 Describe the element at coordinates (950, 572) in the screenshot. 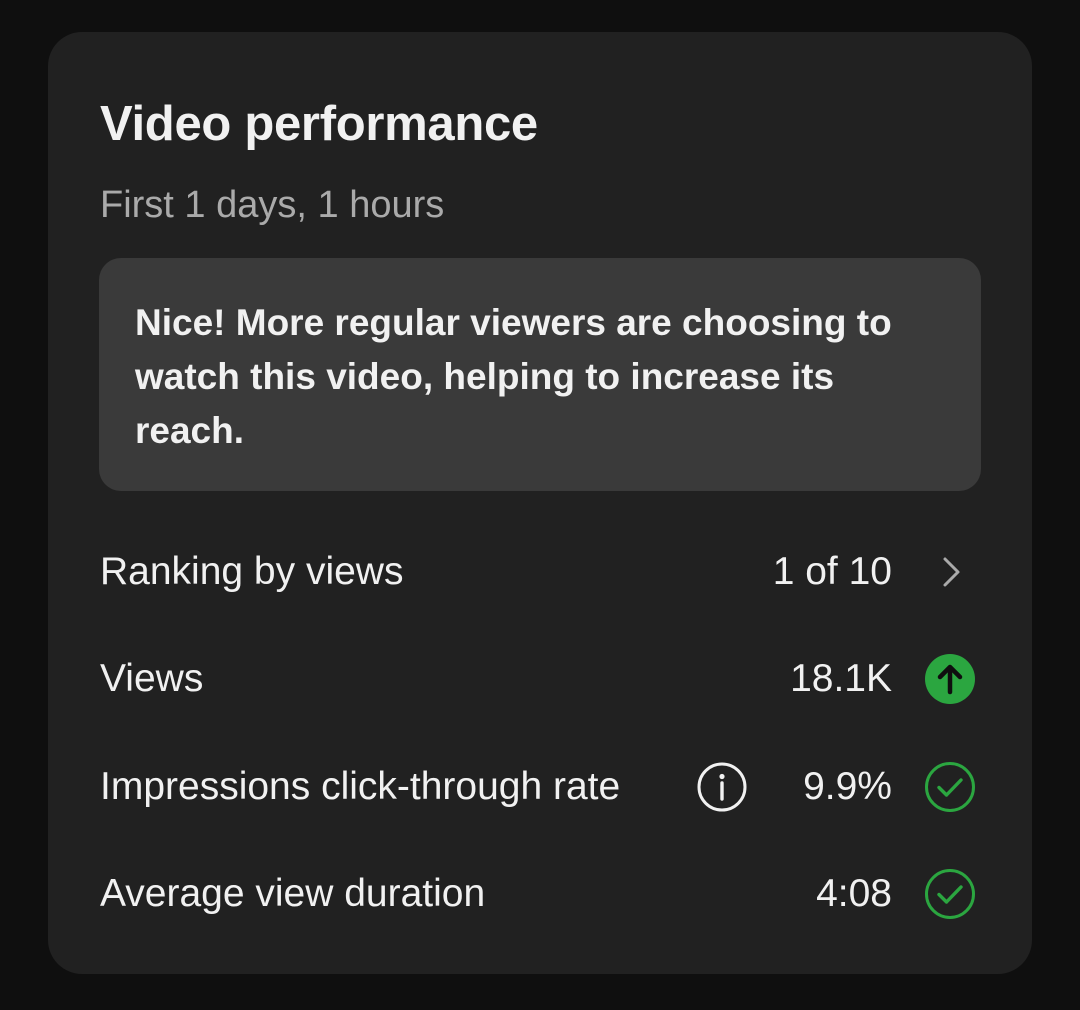

I see `chevron-right-icon` at that location.